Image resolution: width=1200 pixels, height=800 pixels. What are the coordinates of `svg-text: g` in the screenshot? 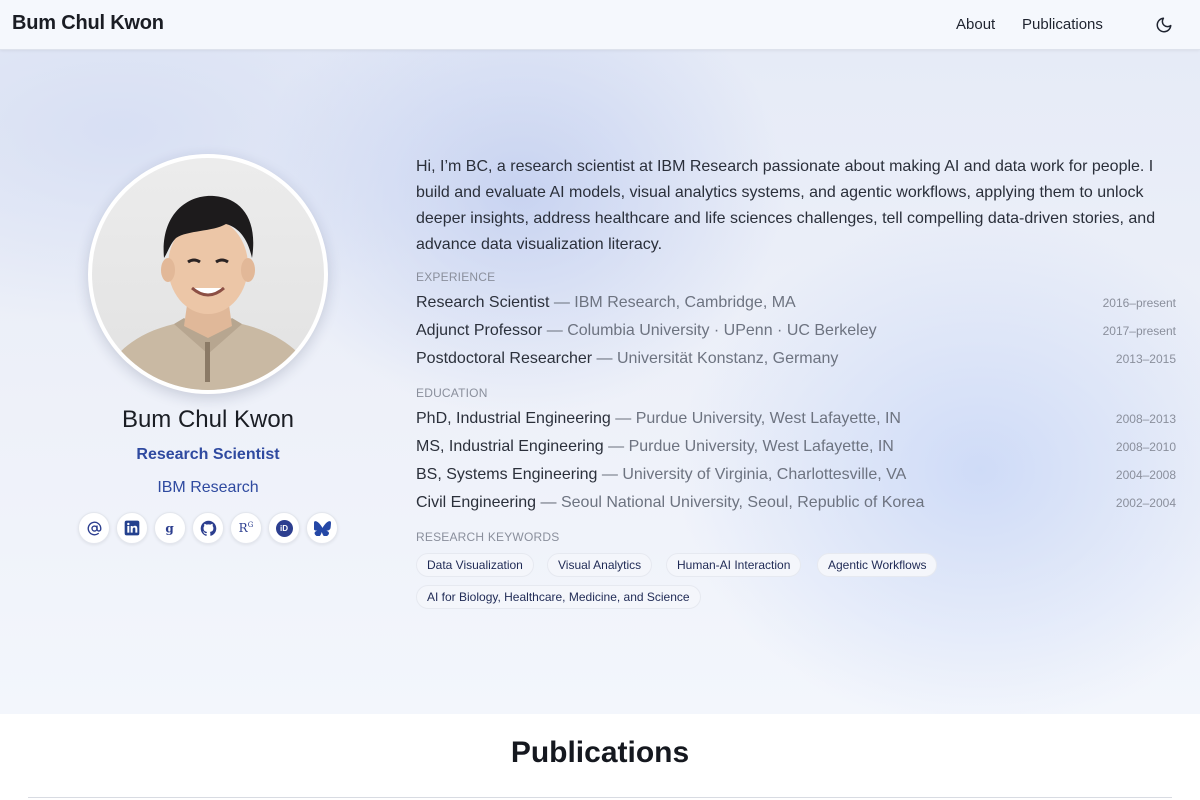 It's located at (169, 529).